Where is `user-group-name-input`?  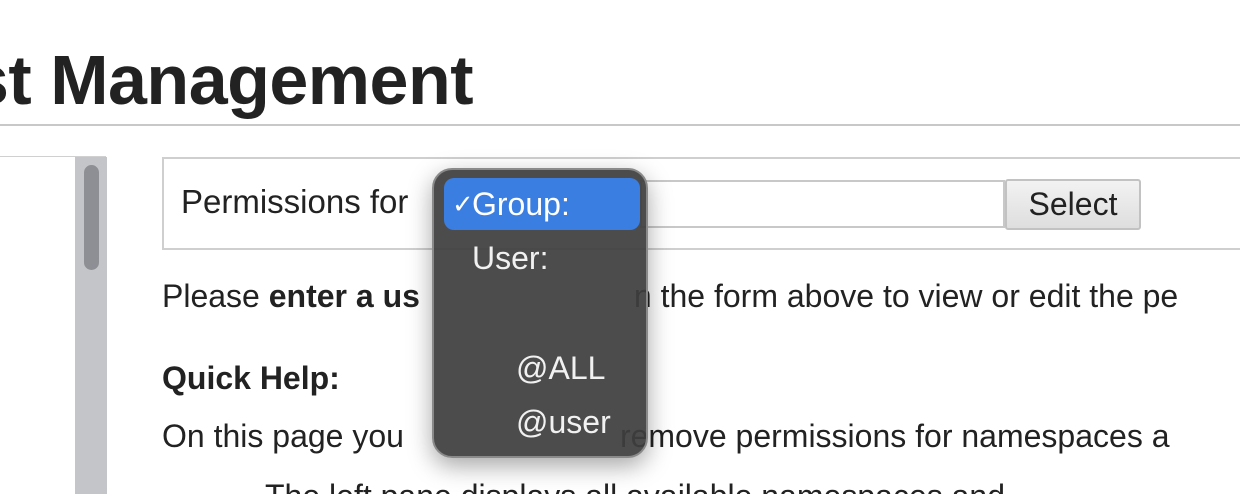
user-group-name-input is located at coordinates (822, 204).